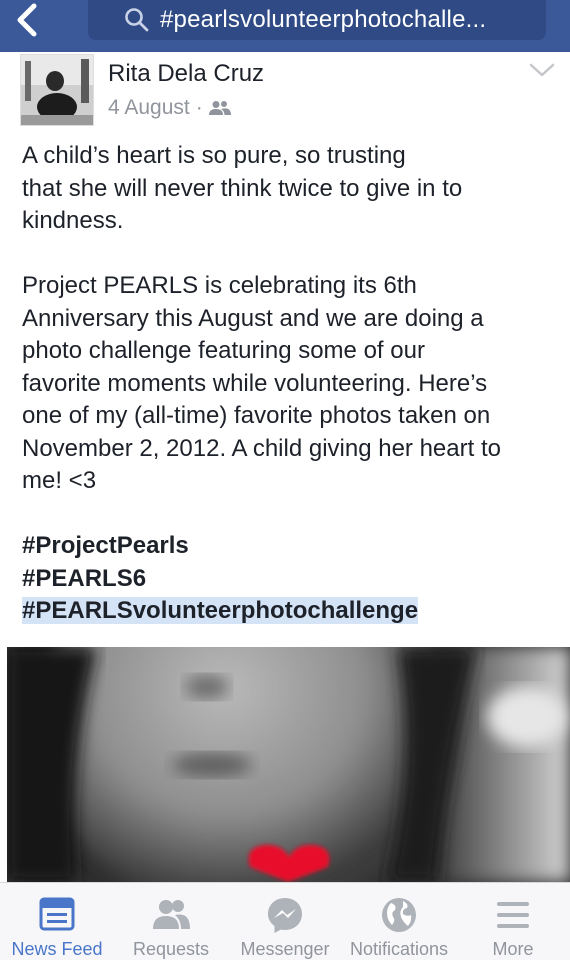  Describe the element at coordinates (105, 545) in the screenshot. I see `hashtag-link: #ProjectPearls` at that location.